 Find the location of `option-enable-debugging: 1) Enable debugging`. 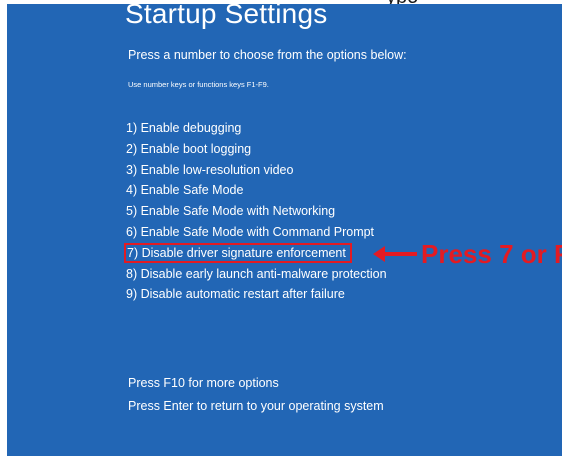

option-enable-debugging: 1) Enable debugging is located at coordinates (256, 128).